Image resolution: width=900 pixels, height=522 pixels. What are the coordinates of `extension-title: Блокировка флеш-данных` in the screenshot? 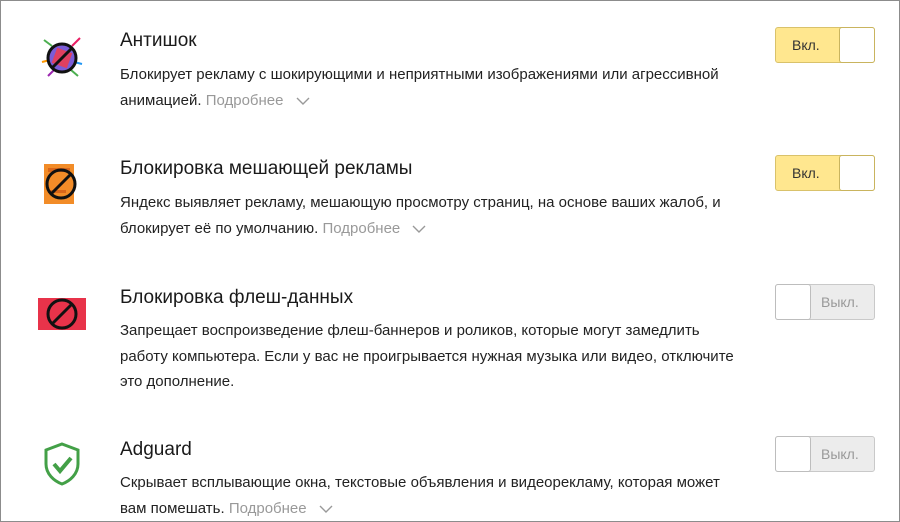 It's located at (237, 297).